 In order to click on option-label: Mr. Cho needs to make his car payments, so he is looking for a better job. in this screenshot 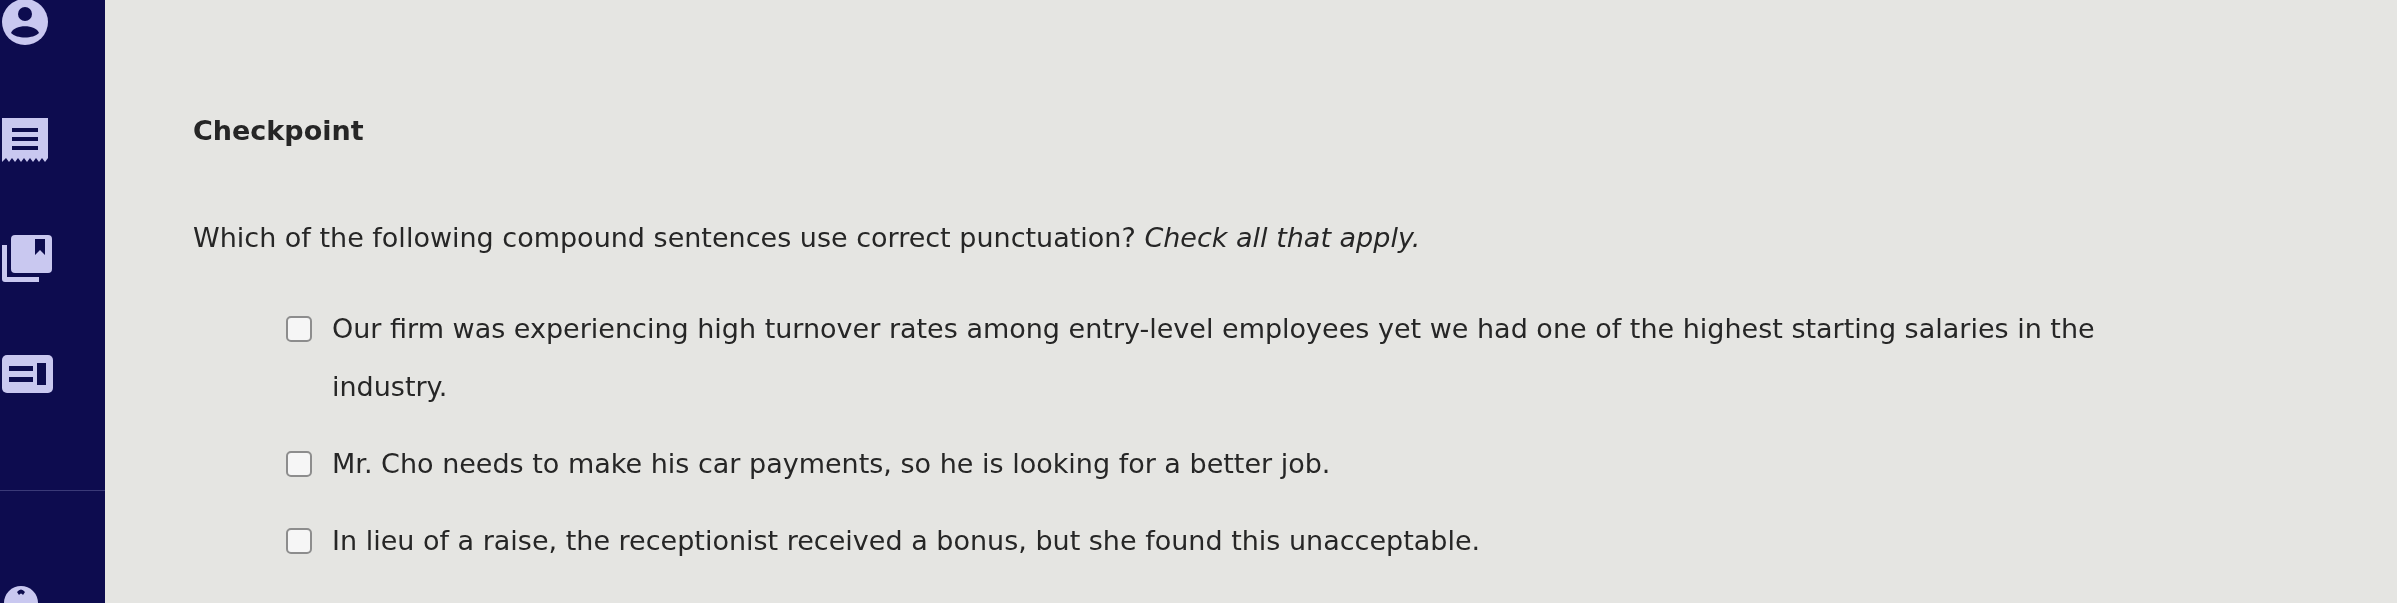, I will do `click(831, 464)`.